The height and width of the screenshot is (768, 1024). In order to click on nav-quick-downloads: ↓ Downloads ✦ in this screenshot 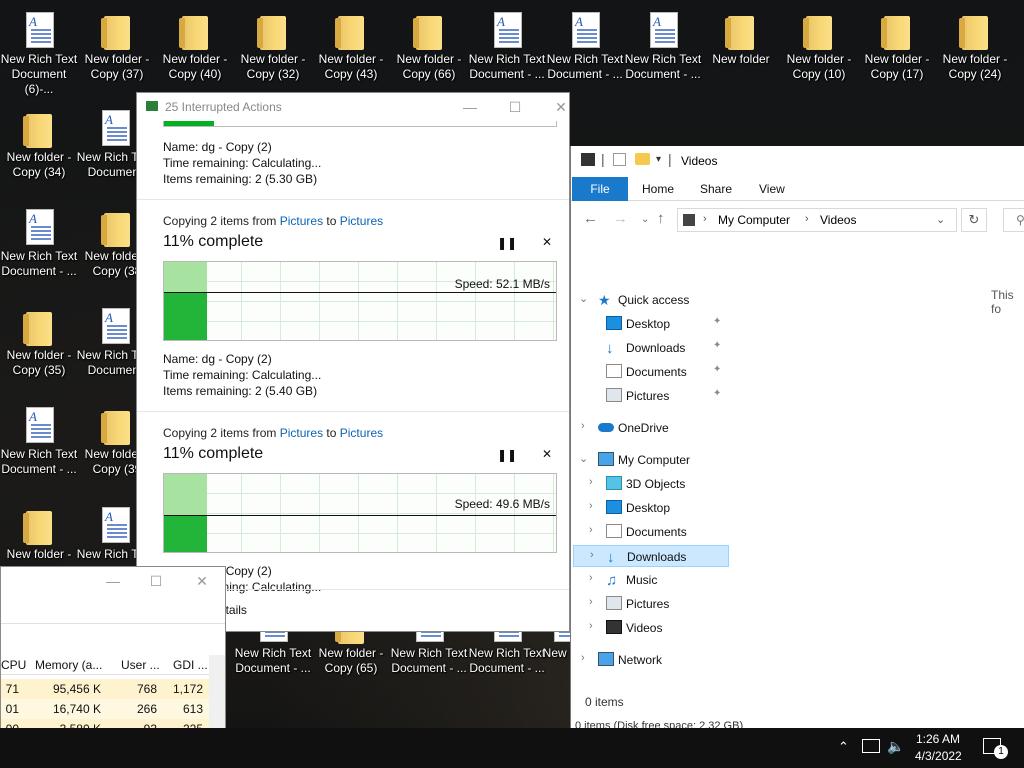, I will do `click(651, 348)`.